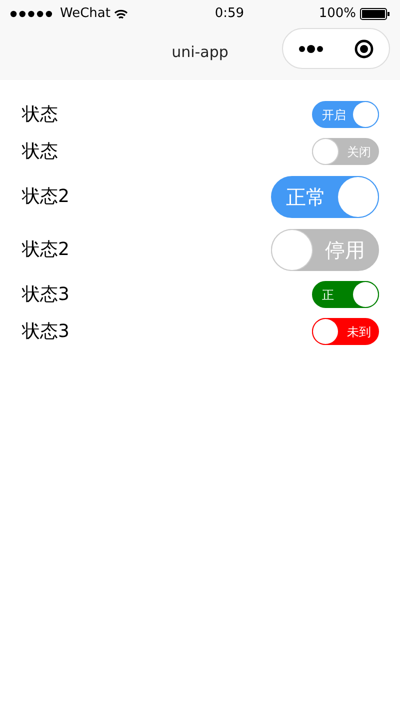  Describe the element at coordinates (311, 48) in the screenshot. I see `more-icon` at that location.